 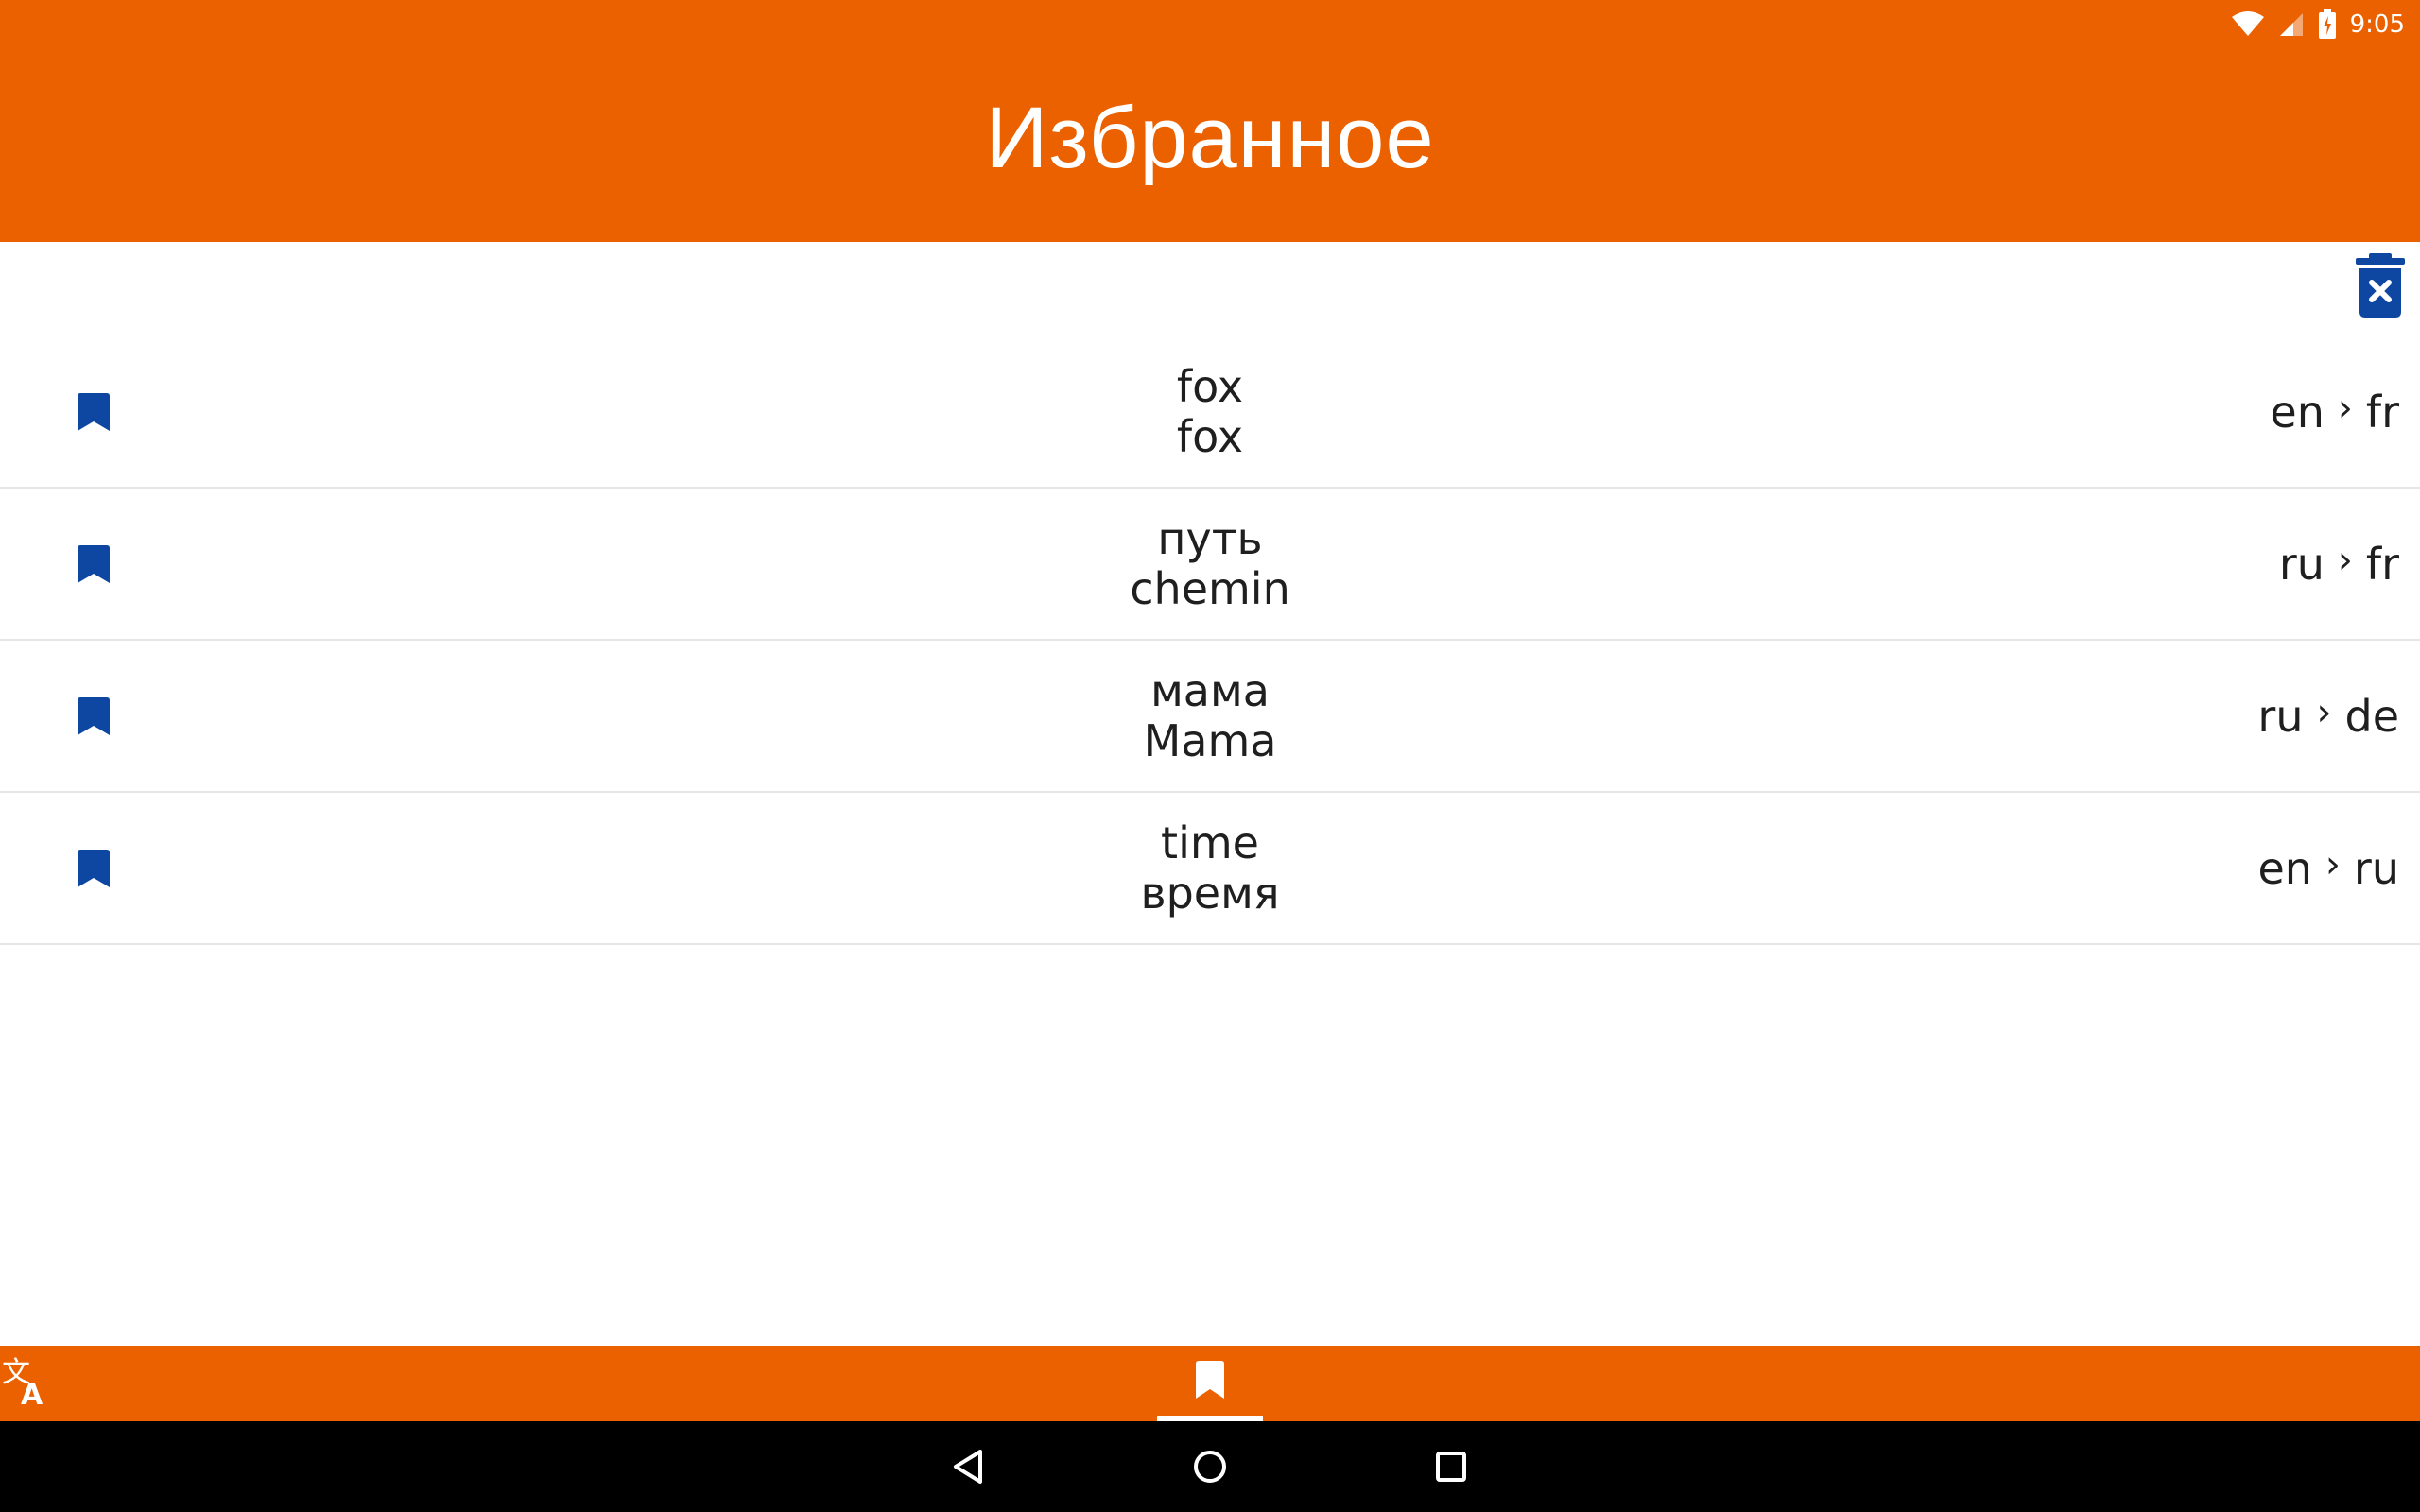 I want to click on translated-word: fox, so click(x=1210, y=436).